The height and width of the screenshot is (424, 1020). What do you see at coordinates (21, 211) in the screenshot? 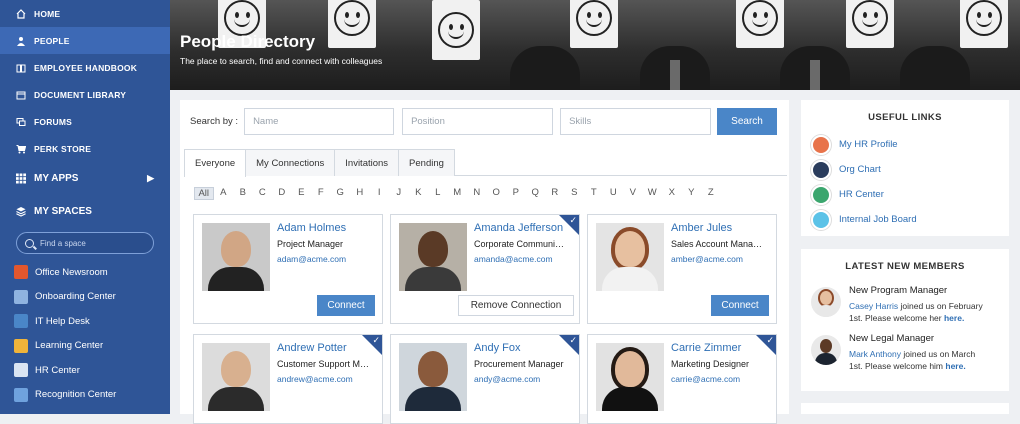
I see `layers-icon` at bounding box center [21, 211].